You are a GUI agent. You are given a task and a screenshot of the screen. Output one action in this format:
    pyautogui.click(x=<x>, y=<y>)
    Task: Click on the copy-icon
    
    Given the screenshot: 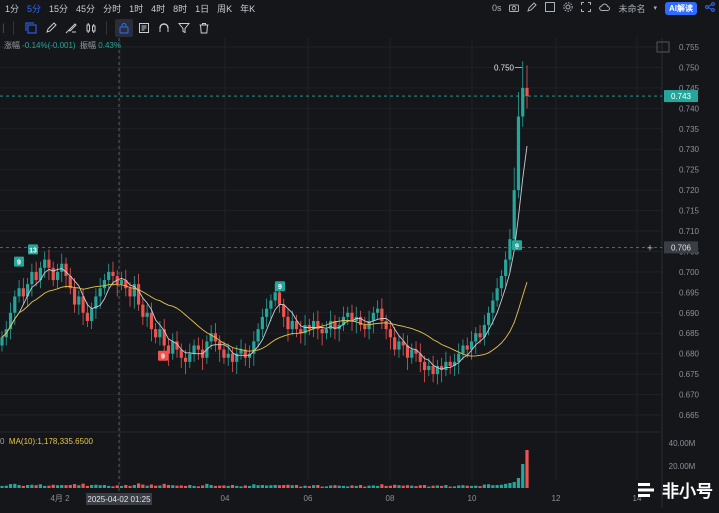 What is the action you would take?
    pyautogui.click(x=31, y=28)
    